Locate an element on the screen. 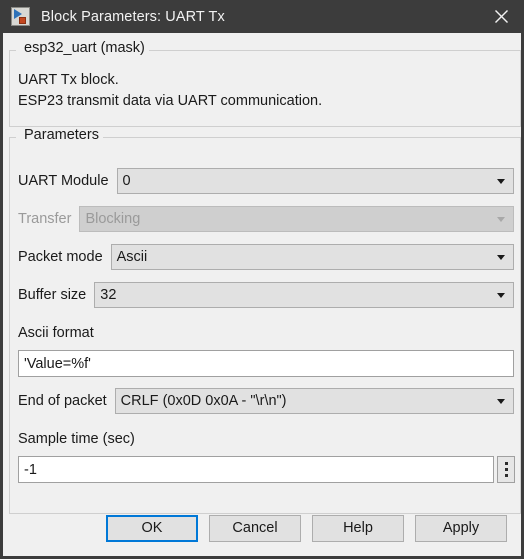  combobox-uart-module: 0 is located at coordinates (315, 181).